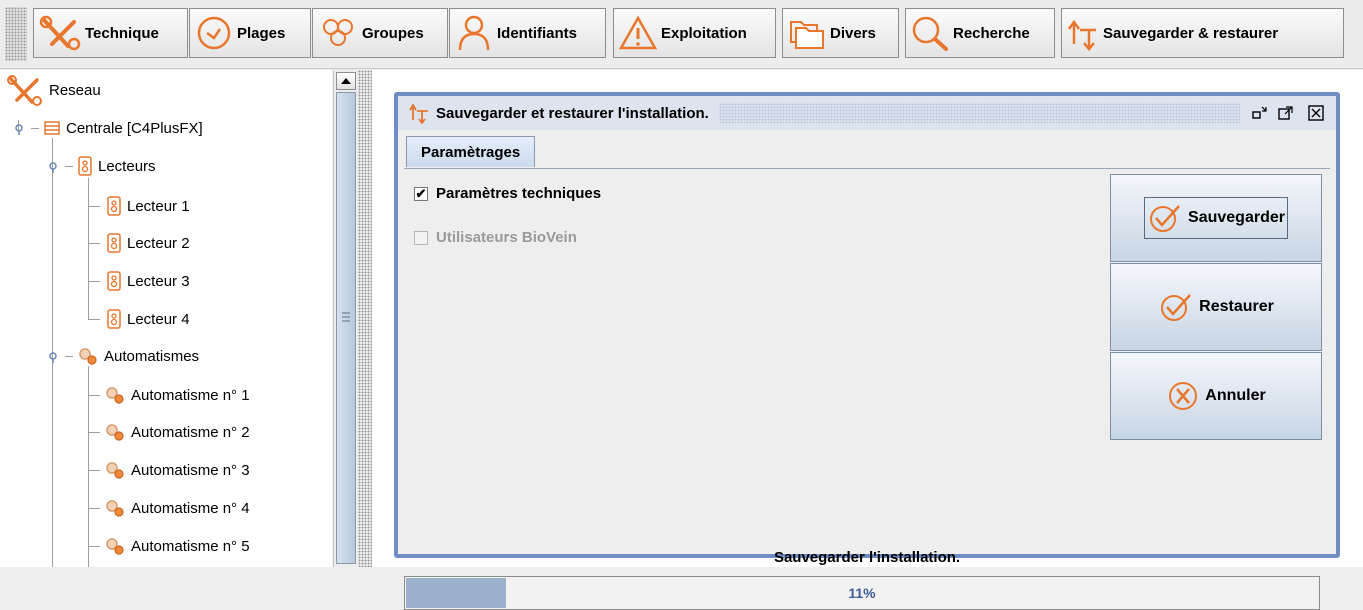 This screenshot has height=610, width=1363. Describe the element at coordinates (1316, 113) in the screenshot. I see `close-icon` at that location.